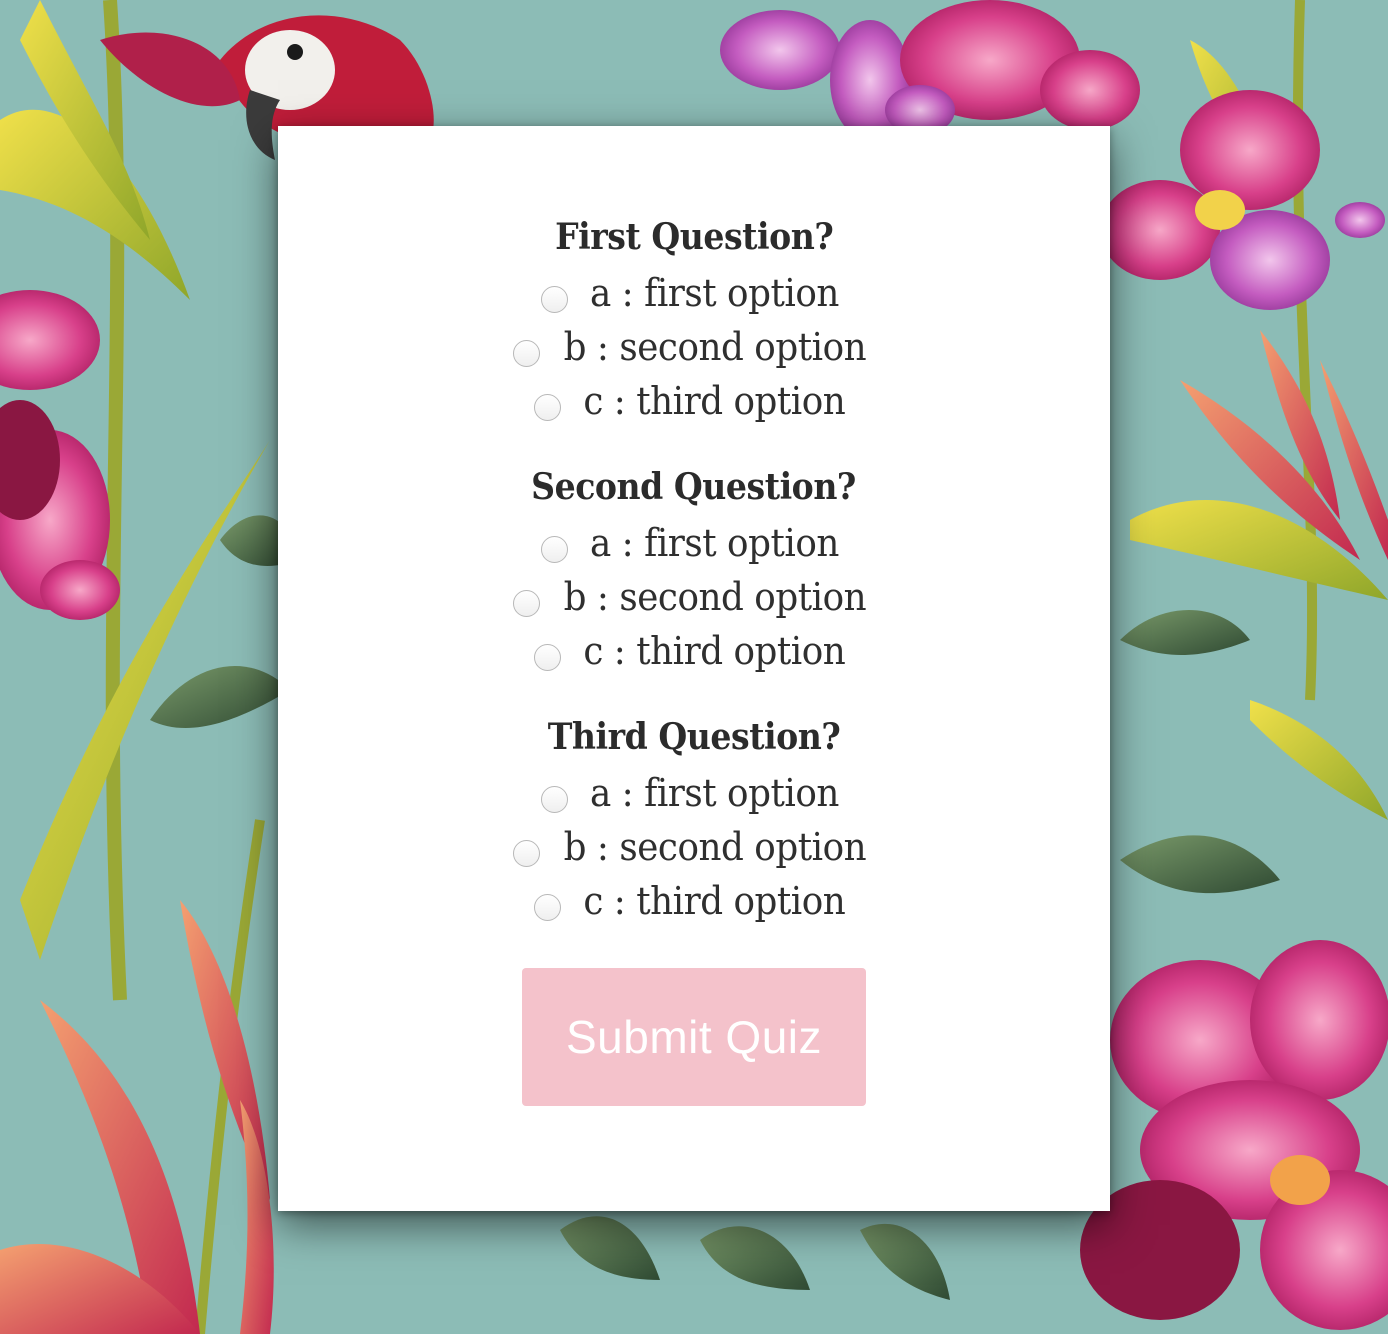 This screenshot has width=1388, height=1334. What do you see at coordinates (694, 487) in the screenshot?
I see `question-title: Second Question?` at bounding box center [694, 487].